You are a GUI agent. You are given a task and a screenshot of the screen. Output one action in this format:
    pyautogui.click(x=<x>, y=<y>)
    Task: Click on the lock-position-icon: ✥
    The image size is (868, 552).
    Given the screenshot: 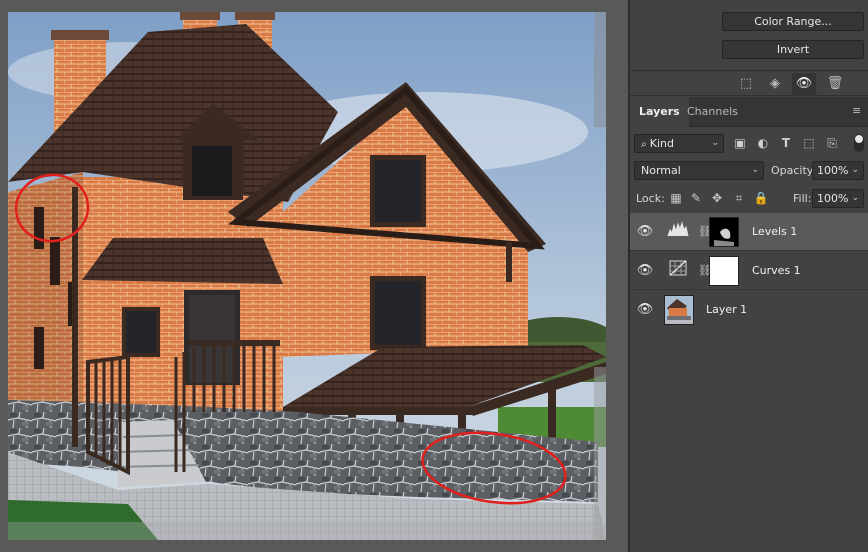 What is the action you would take?
    pyautogui.click(x=717, y=198)
    